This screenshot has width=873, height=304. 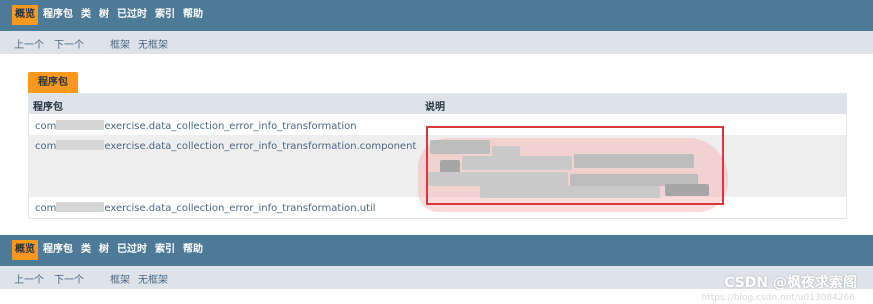 I want to click on table-header: 程序包 说明, so click(x=437, y=104).